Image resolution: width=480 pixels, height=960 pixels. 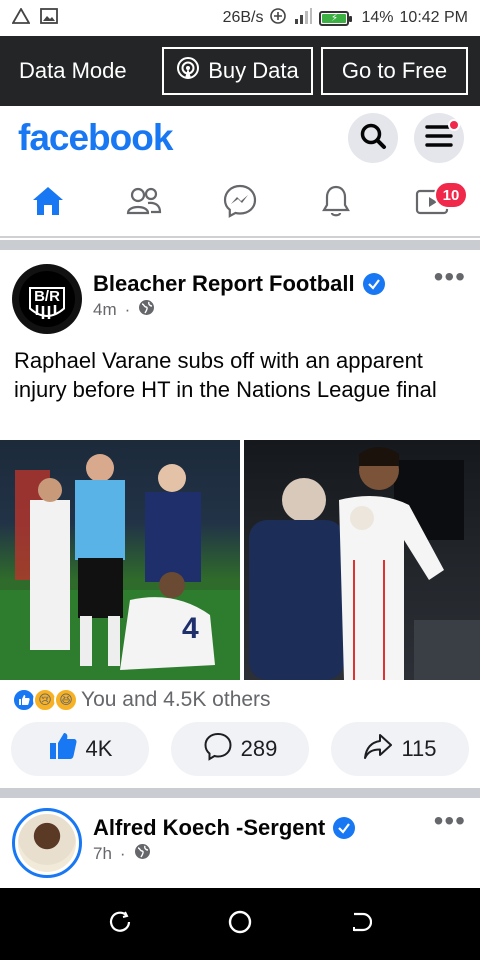 What do you see at coordinates (73, 70) in the screenshot?
I see `data-mode-label: Data Mode` at bounding box center [73, 70].